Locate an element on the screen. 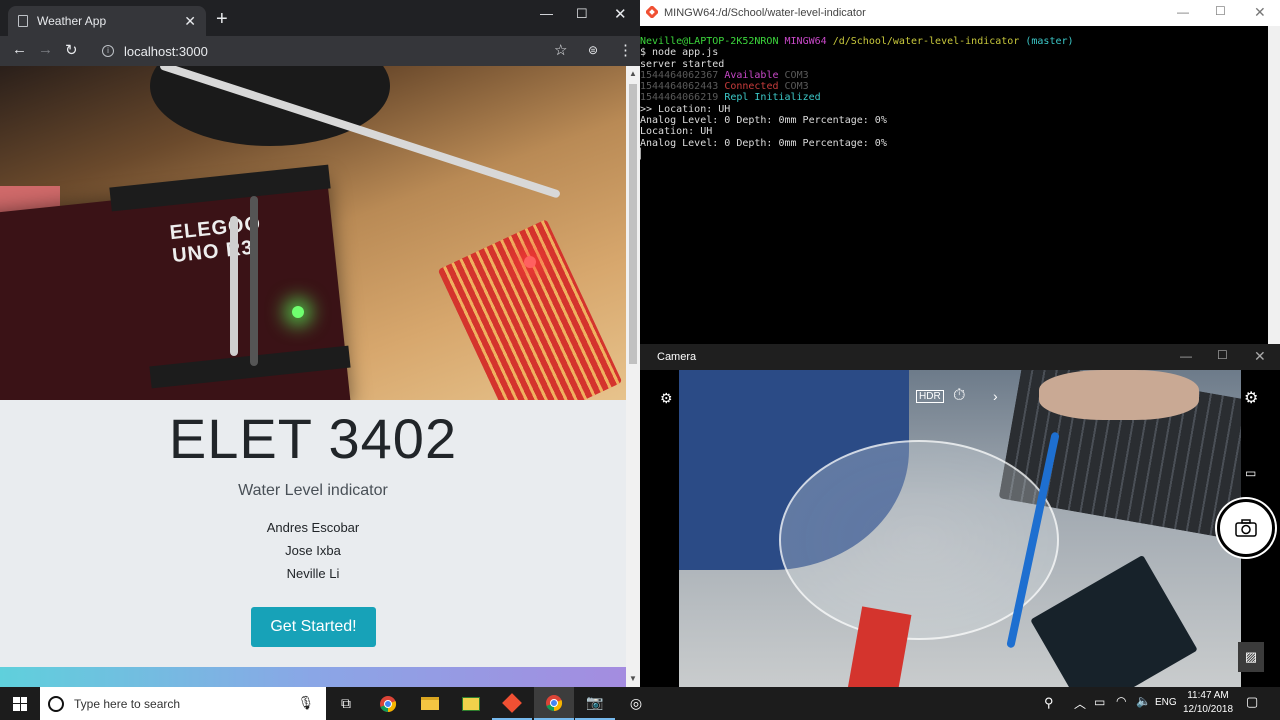 This screenshot has height=720, width=1280. wifi-icon: ◠ is located at coordinates (1121, 701).